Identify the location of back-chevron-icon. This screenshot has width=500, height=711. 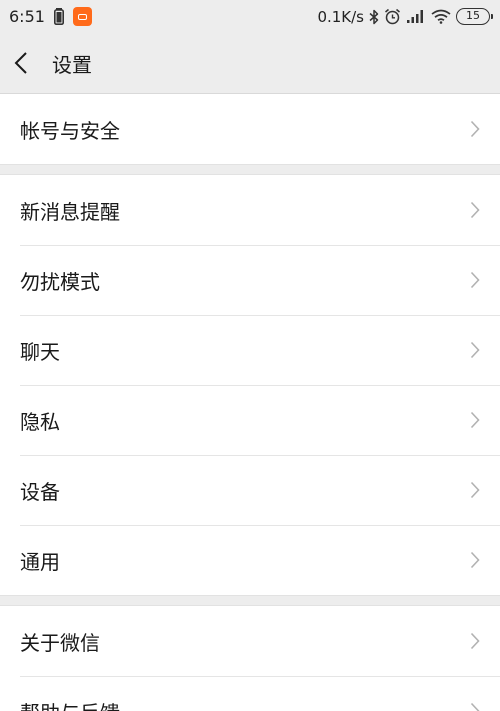
(20, 63).